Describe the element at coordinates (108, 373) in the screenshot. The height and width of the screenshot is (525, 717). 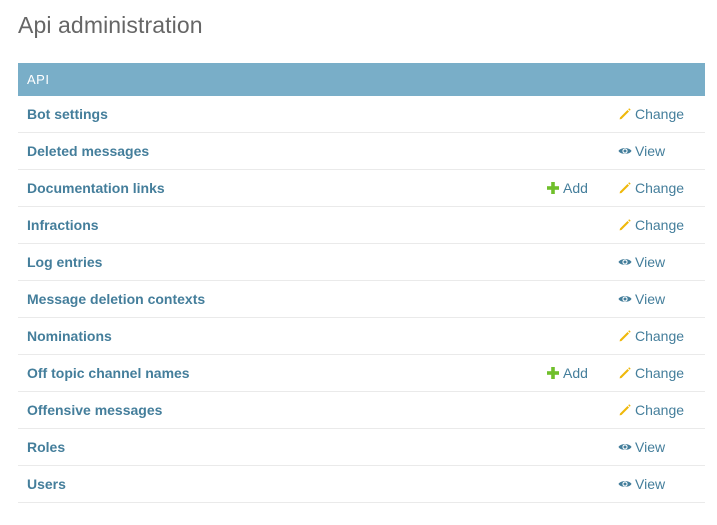
I see `model-link: Off topic channel names` at that location.